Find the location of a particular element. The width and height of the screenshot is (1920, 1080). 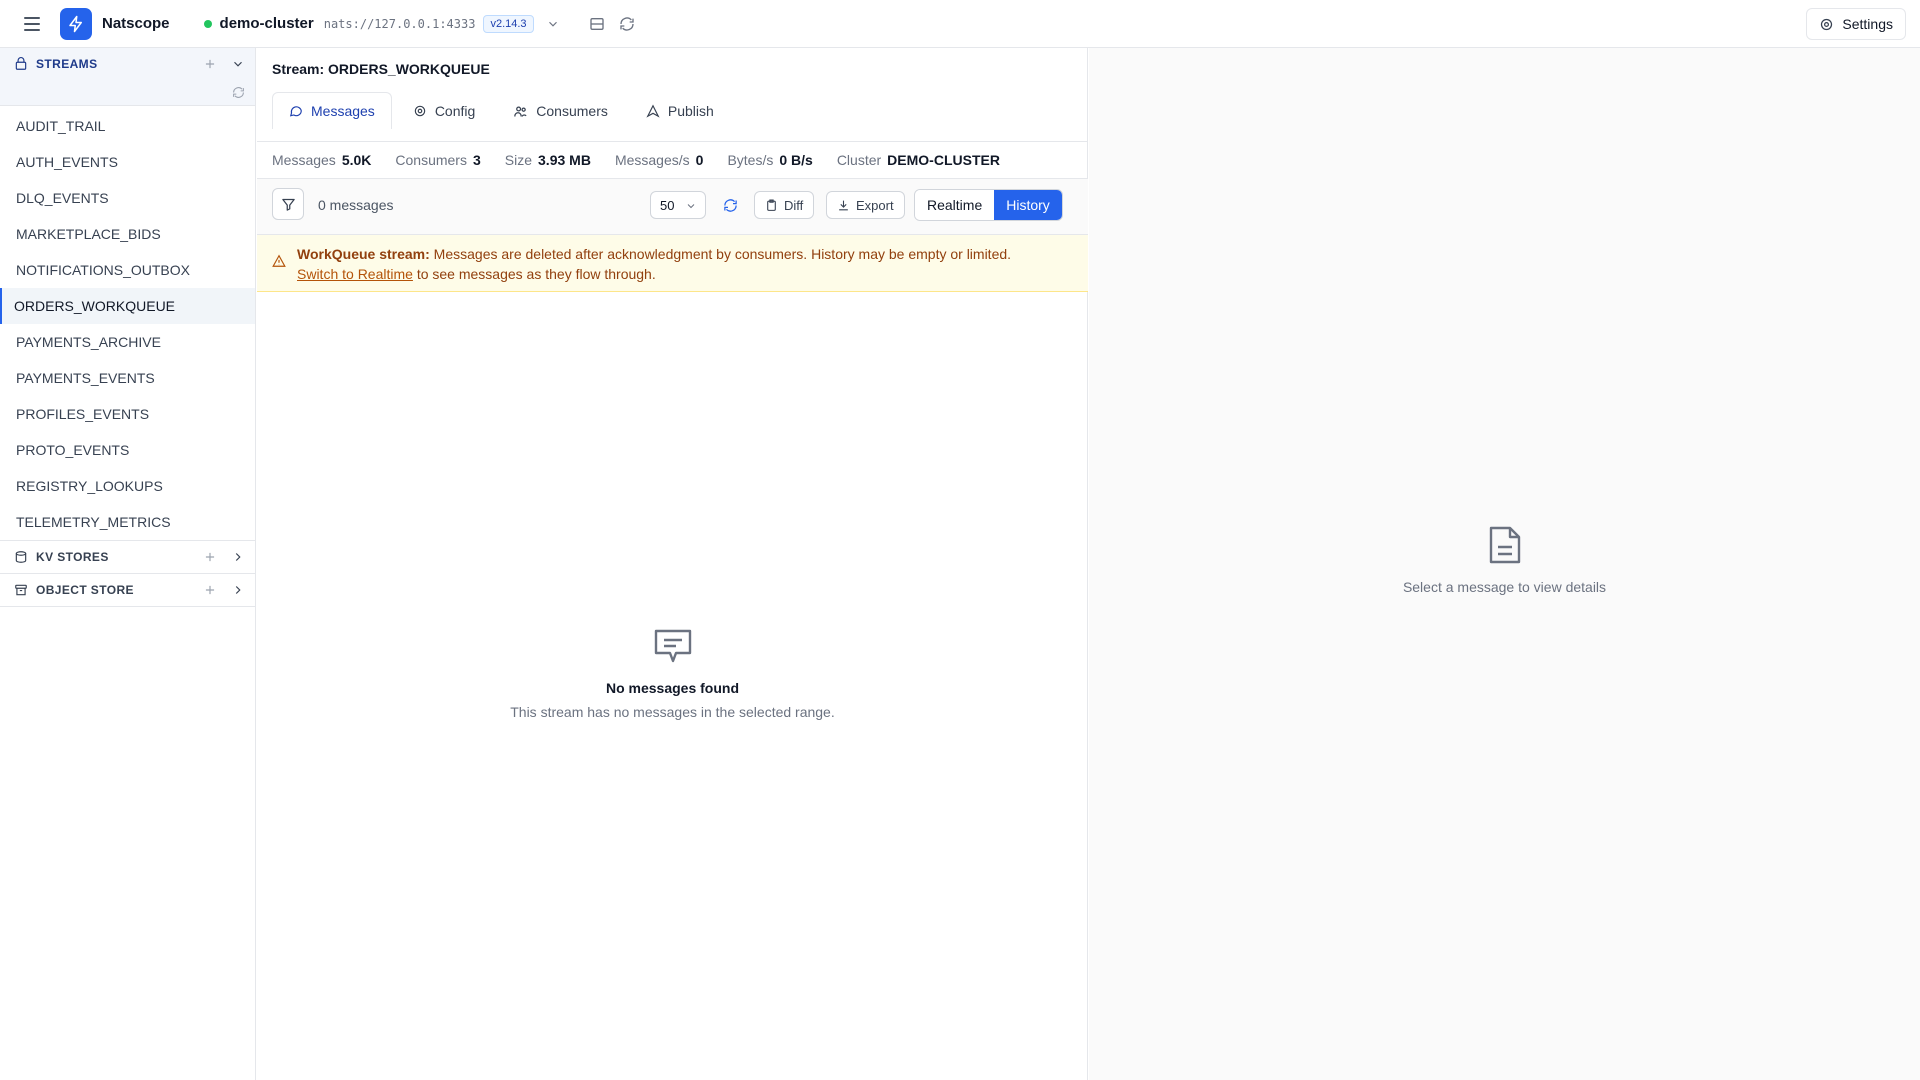

tab-config: Config is located at coordinates (444, 110).